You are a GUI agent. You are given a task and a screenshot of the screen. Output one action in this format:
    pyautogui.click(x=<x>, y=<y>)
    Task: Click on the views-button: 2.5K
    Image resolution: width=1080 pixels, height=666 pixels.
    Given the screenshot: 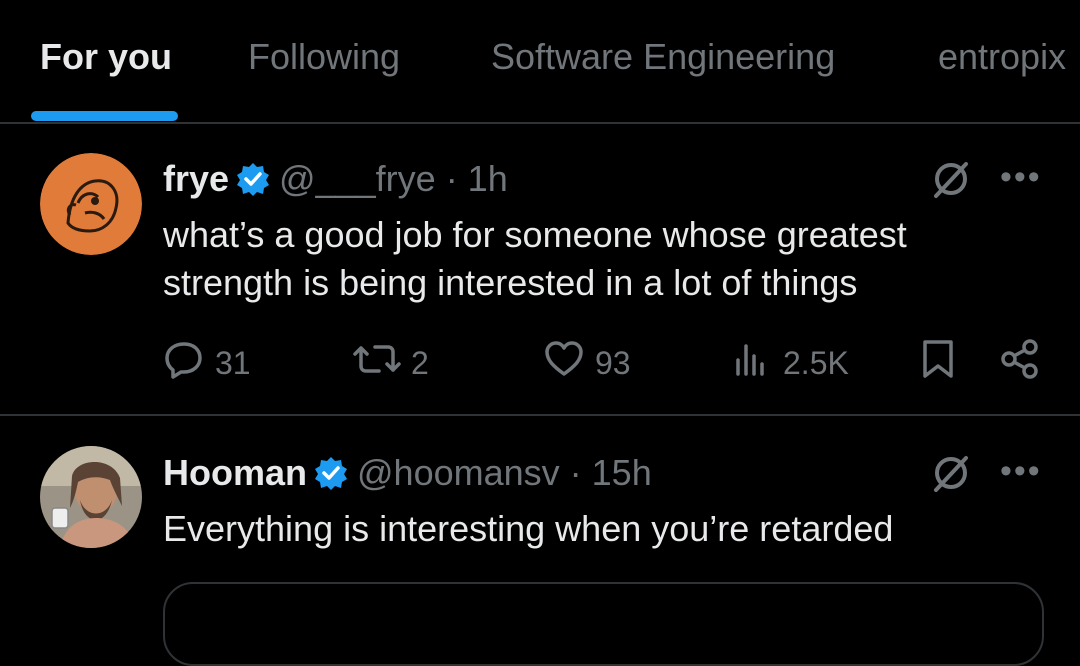 What is the action you would take?
    pyautogui.click(x=791, y=363)
    